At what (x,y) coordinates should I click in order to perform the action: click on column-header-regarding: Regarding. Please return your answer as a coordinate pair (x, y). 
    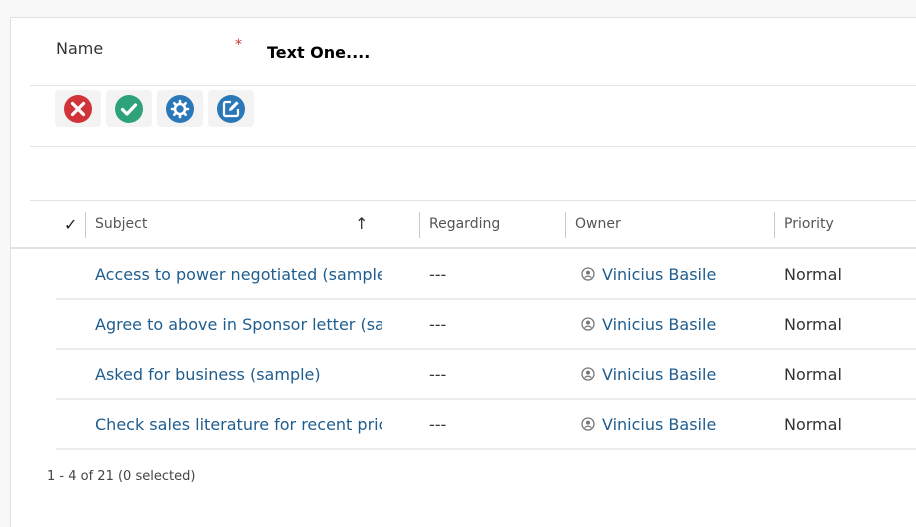
    Looking at the image, I should click on (464, 224).